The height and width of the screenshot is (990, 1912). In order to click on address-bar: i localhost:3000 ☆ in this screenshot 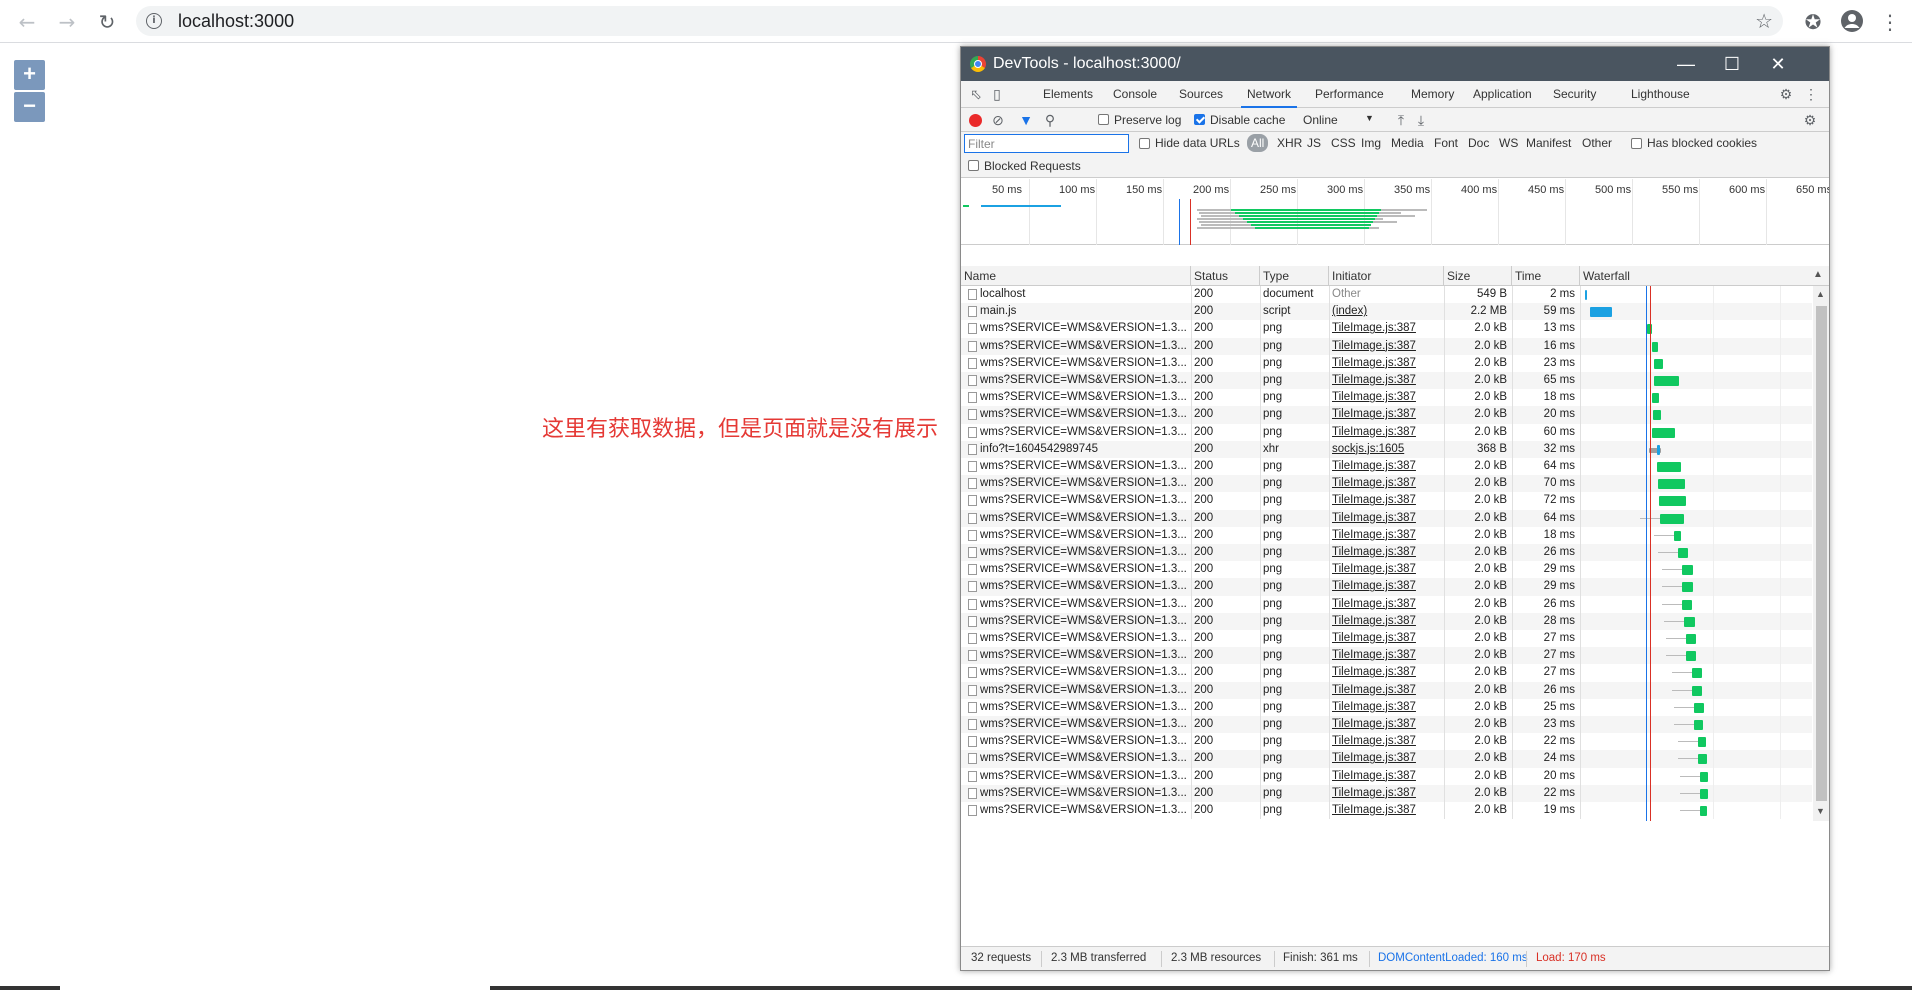, I will do `click(959, 21)`.